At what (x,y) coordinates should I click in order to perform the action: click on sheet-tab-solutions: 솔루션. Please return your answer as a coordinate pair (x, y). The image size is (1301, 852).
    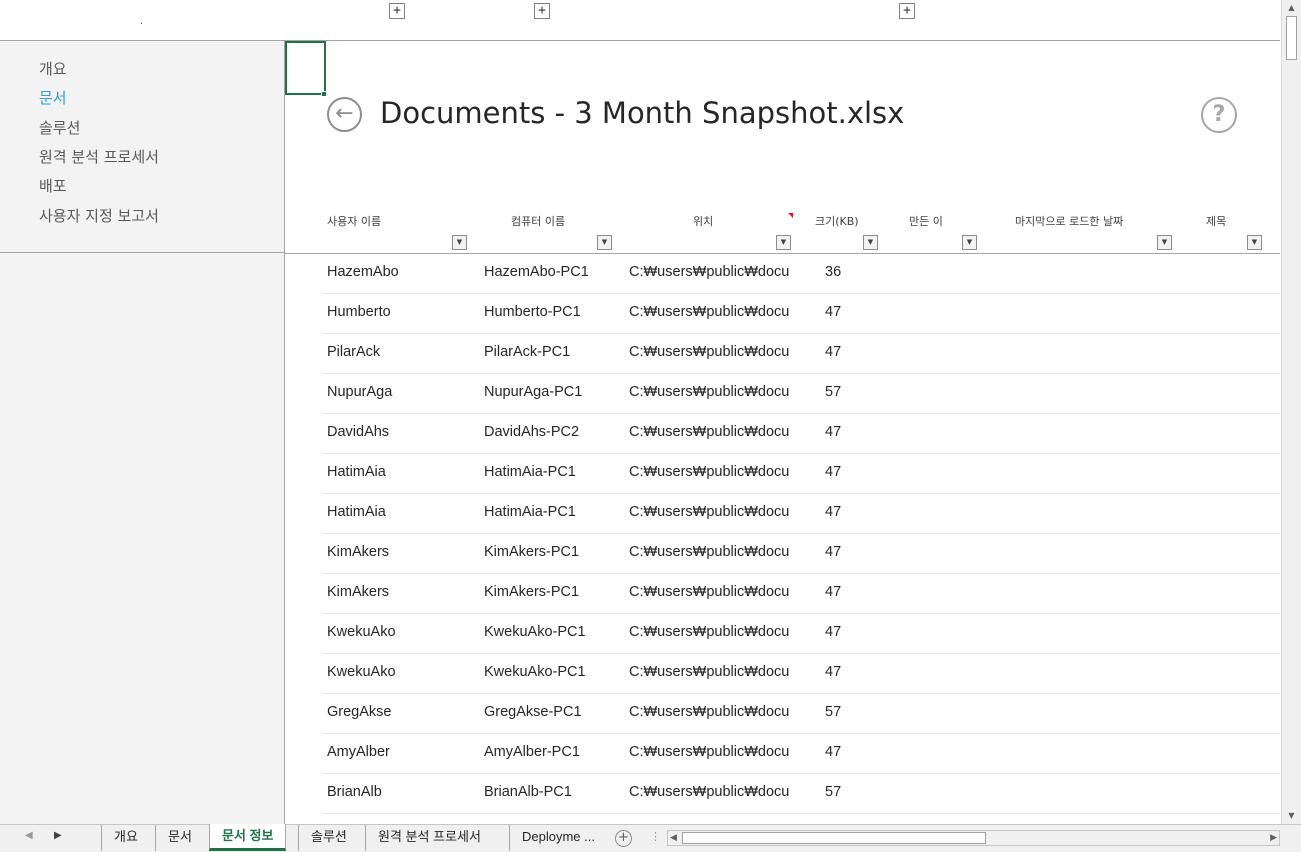
    Looking at the image, I should click on (328, 838).